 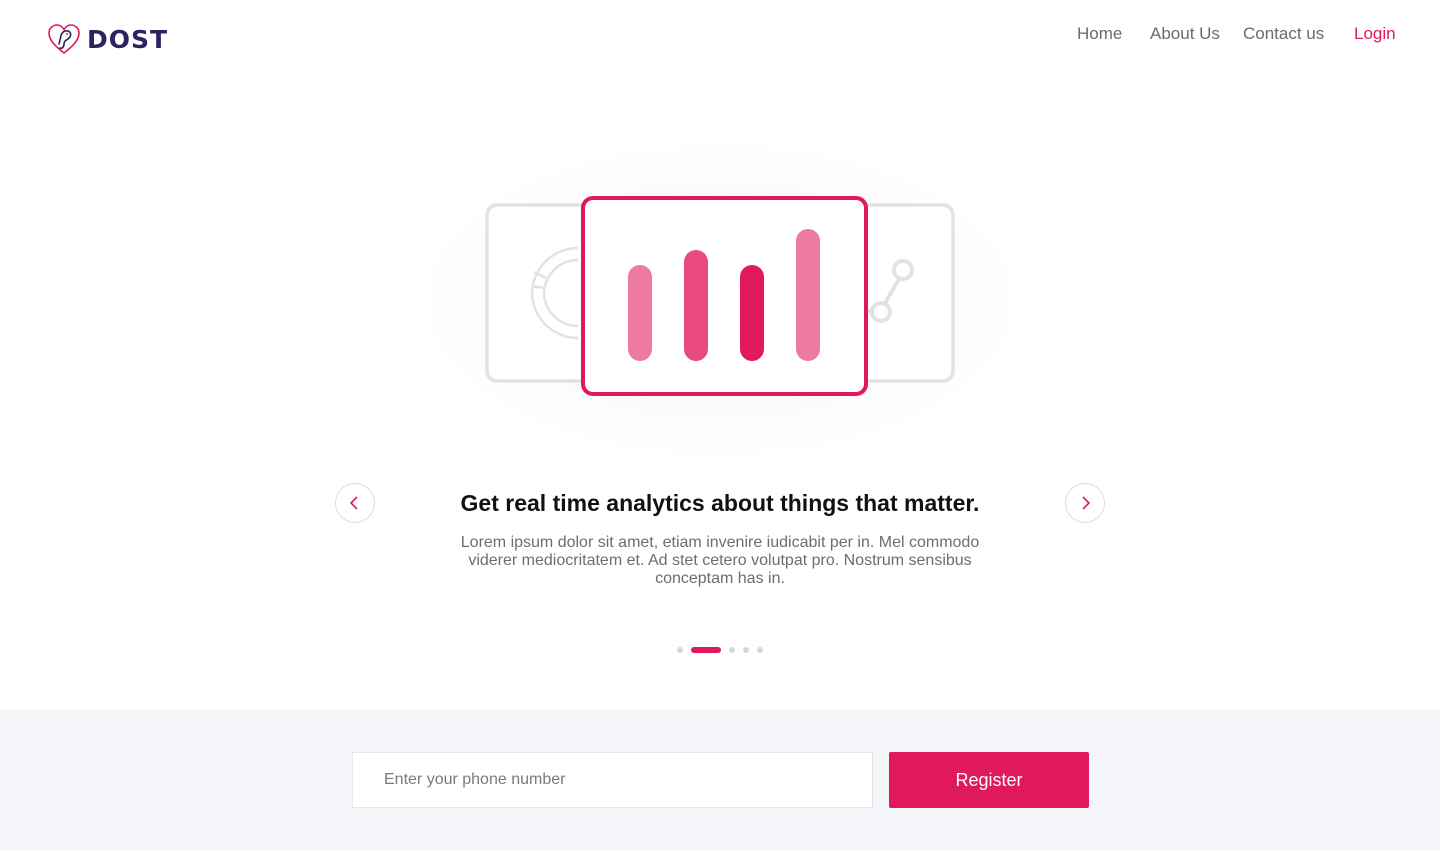 What do you see at coordinates (1375, 34) in the screenshot?
I see `nav-link-login: Login` at bounding box center [1375, 34].